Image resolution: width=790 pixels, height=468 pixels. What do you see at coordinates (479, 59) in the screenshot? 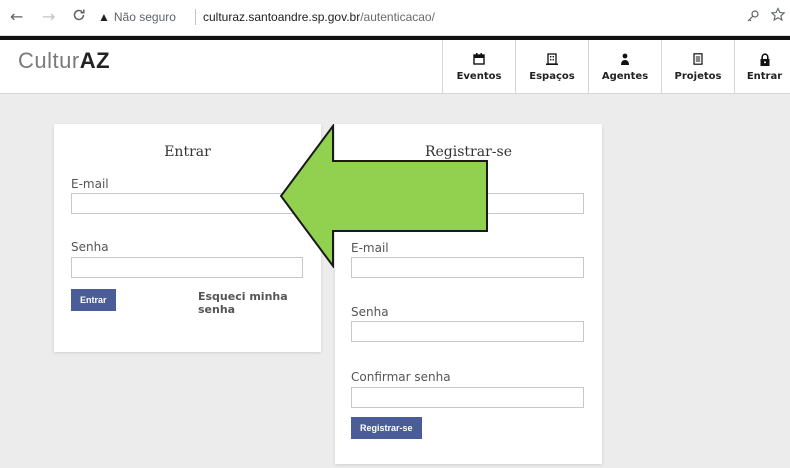
I see `calendar-icon` at bounding box center [479, 59].